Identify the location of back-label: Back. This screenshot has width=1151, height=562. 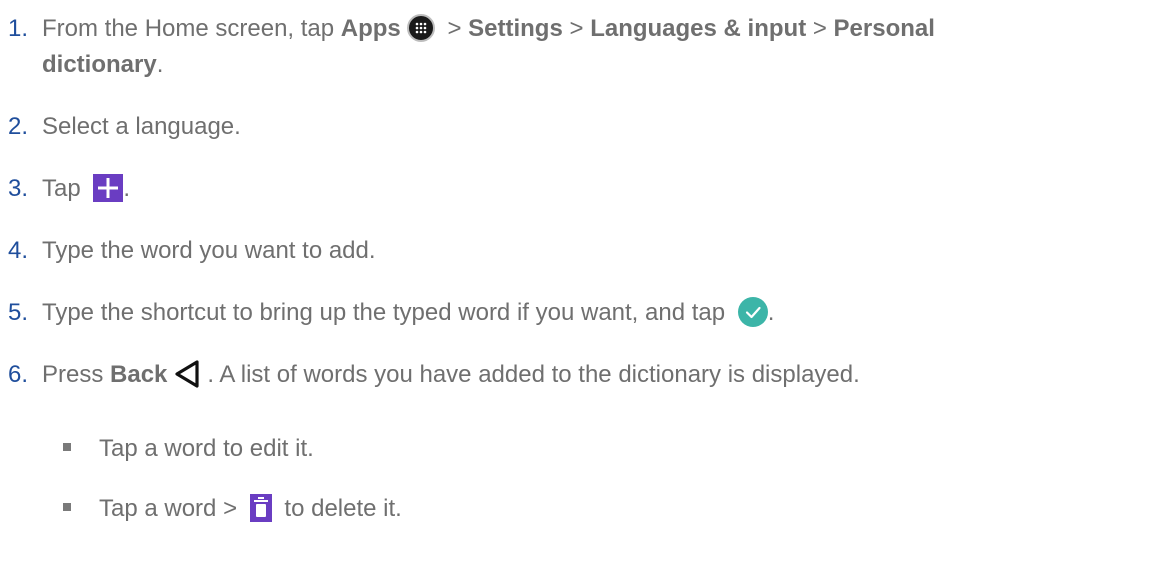
(139, 374).